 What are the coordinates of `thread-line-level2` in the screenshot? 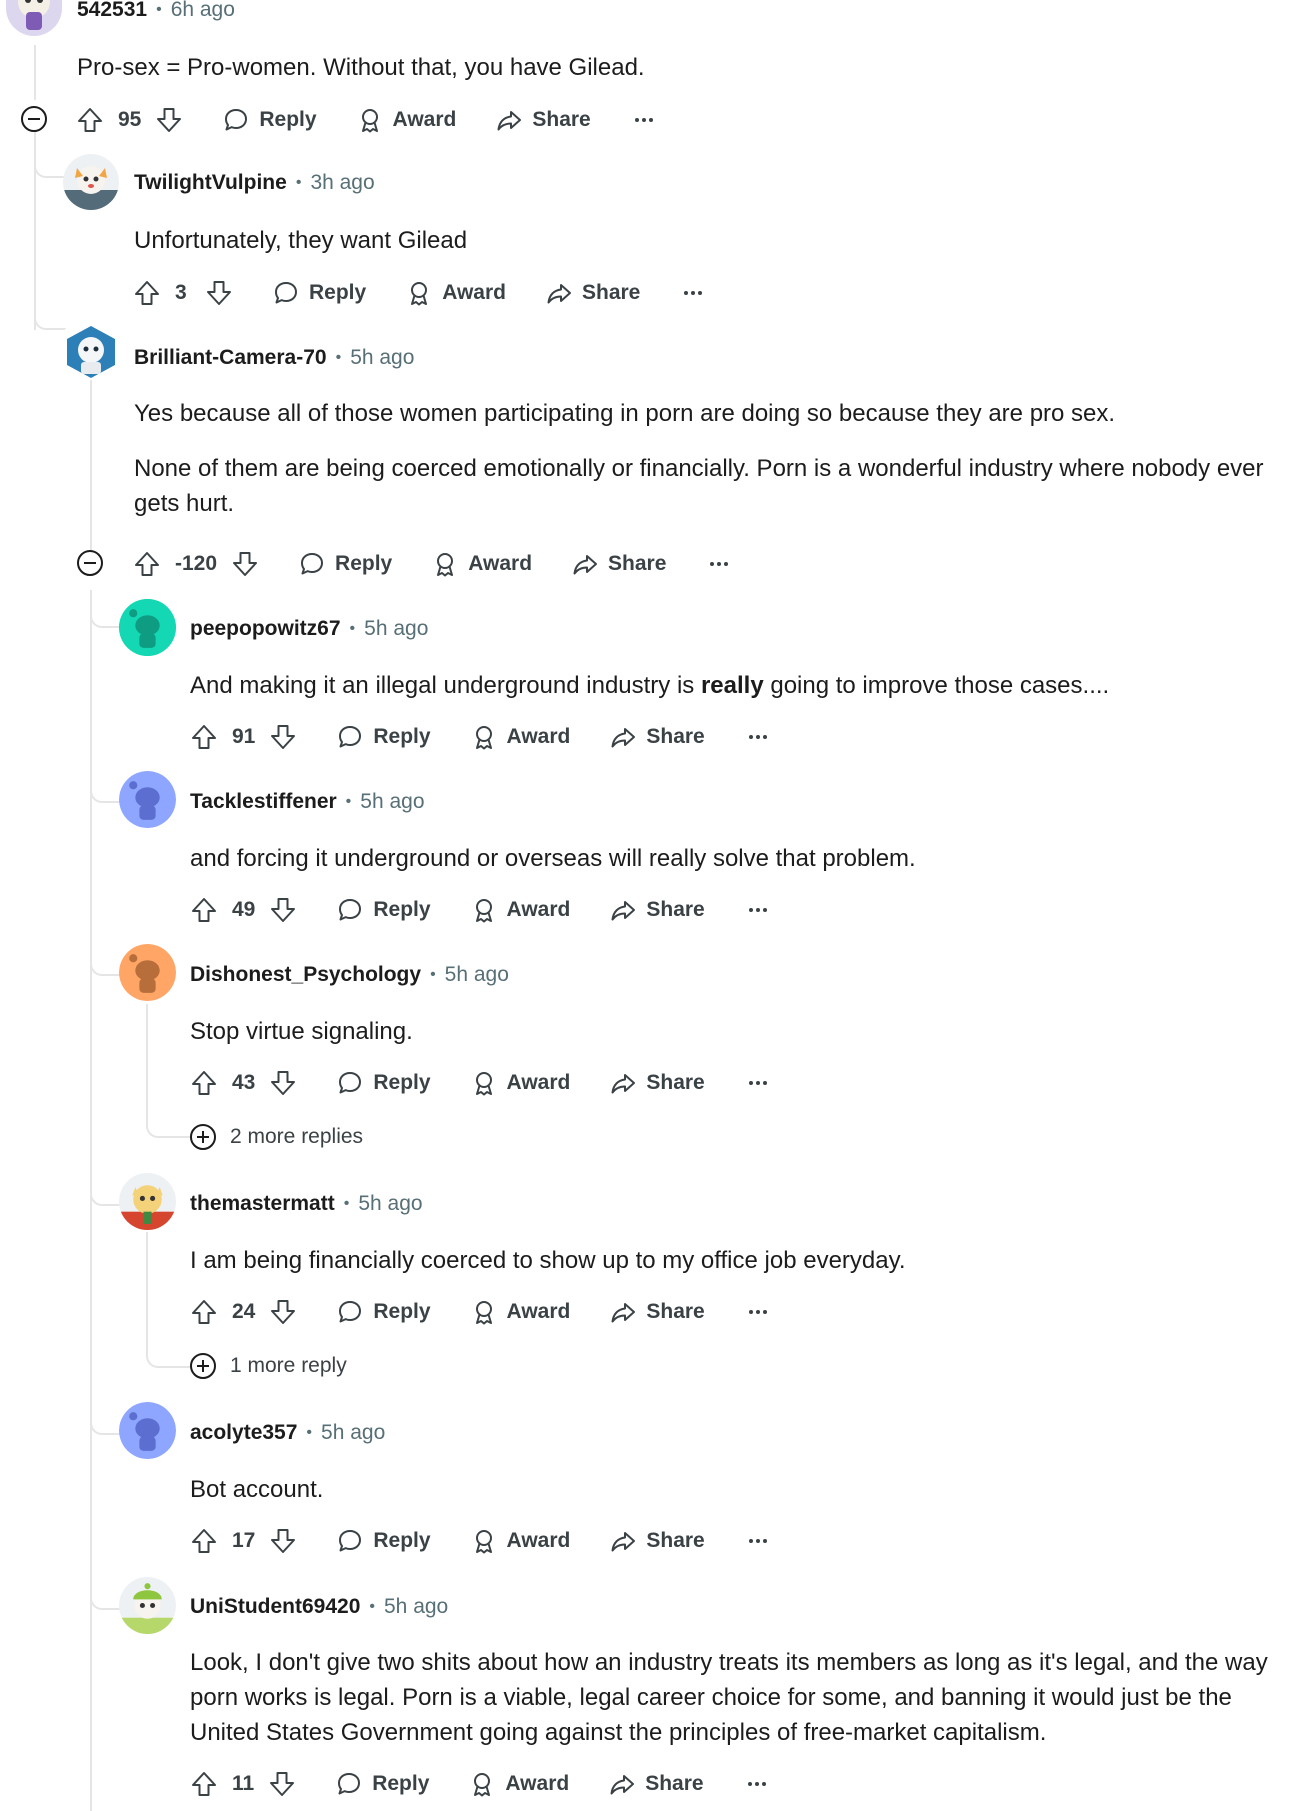 It's located at (91, 469).